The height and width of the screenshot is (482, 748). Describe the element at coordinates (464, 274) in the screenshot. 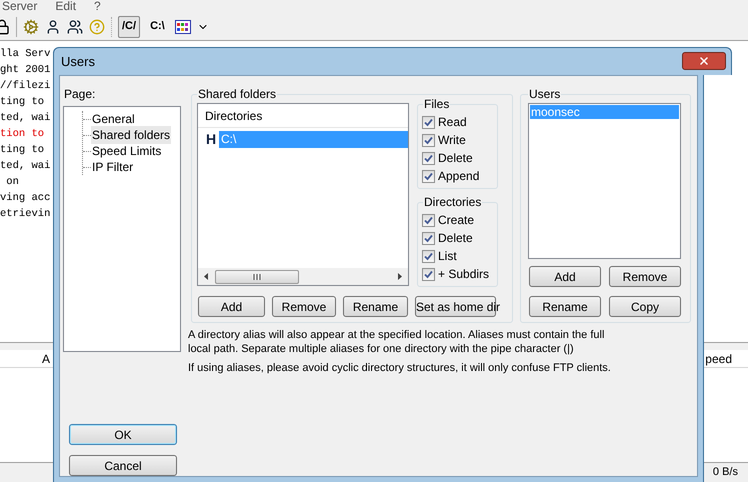

I see `checkbox-label: + Subdirs` at that location.